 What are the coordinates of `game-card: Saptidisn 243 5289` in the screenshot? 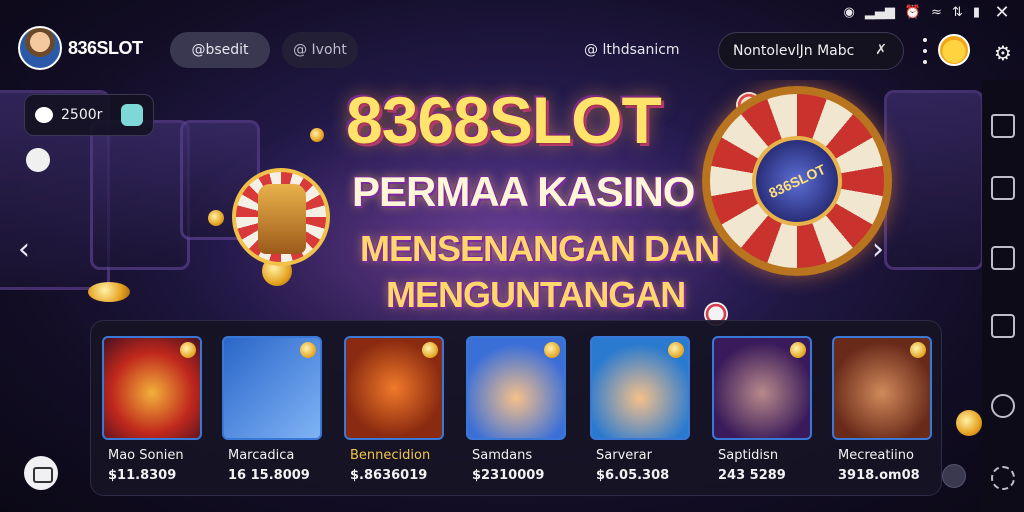 It's located at (762, 413).